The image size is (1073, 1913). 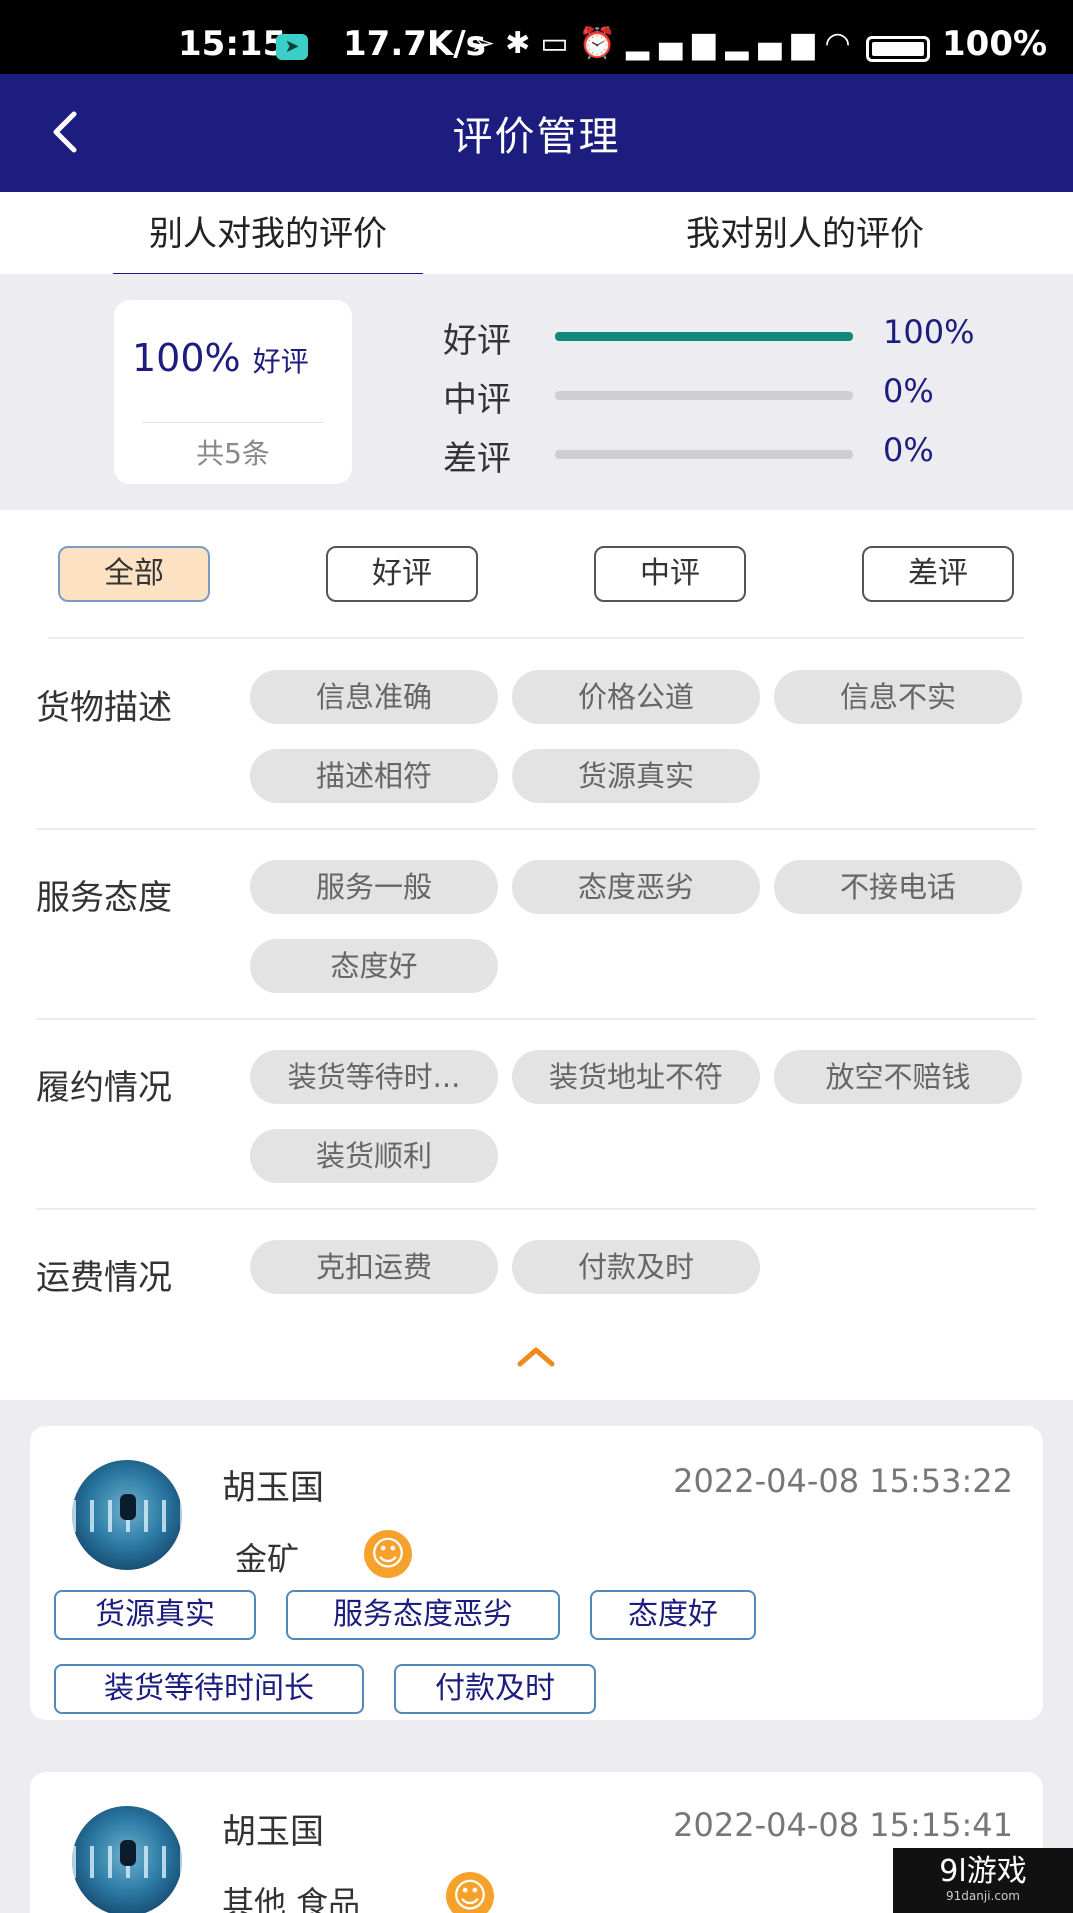 I want to click on summary-card: 100% 好评 共5条, so click(x=233, y=392).